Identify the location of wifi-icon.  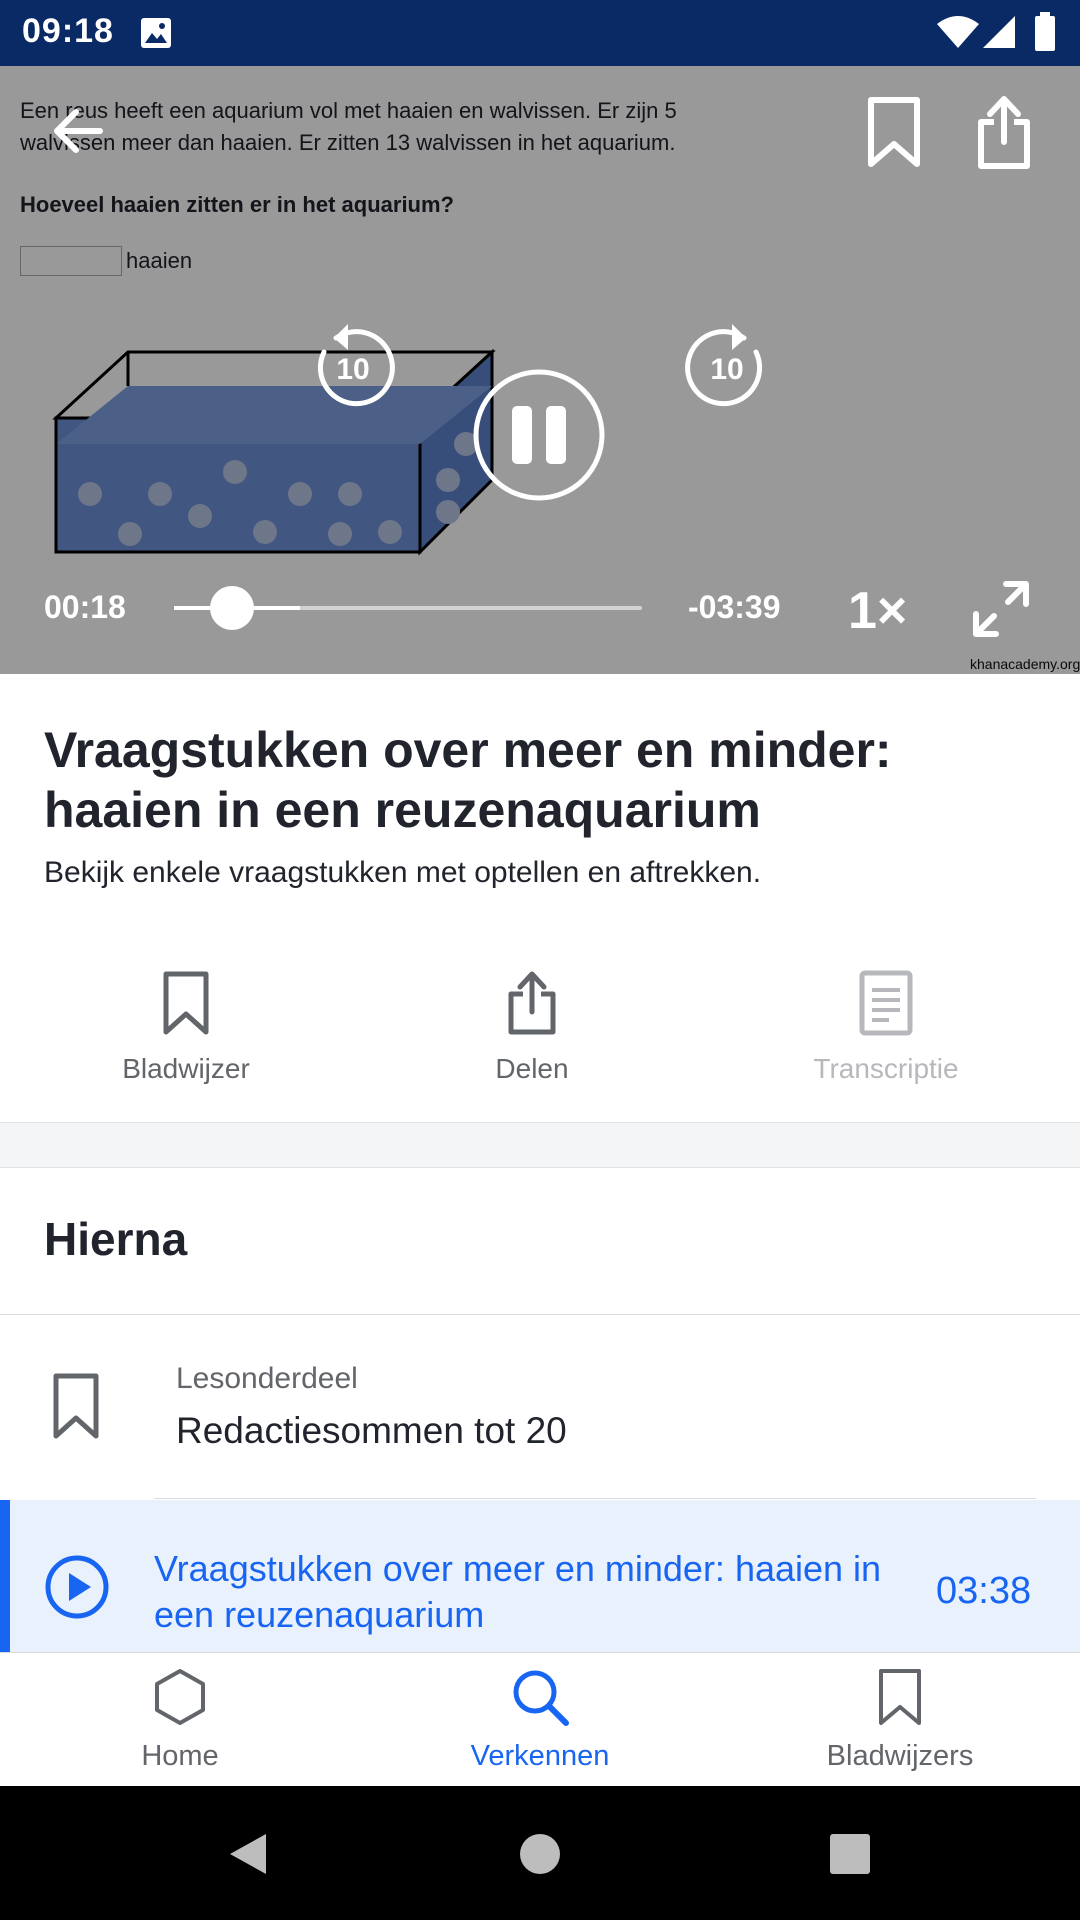
(958, 32).